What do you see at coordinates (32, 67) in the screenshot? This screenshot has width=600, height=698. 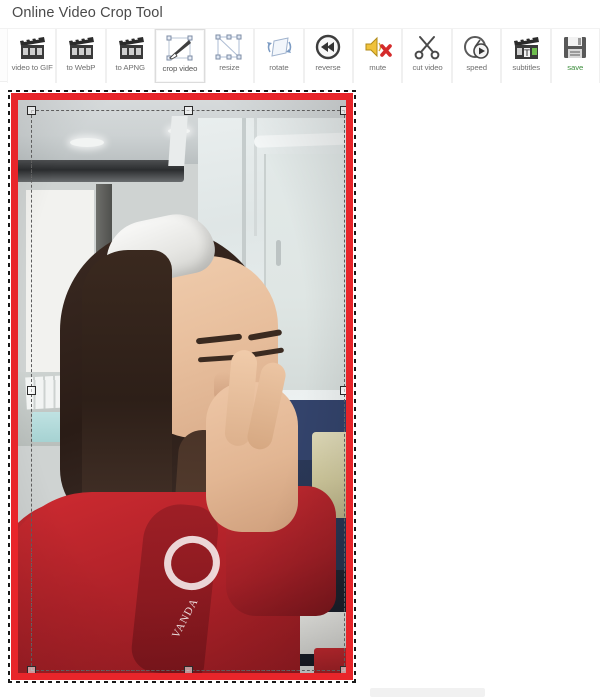 I see `tool-label: video to GIF` at bounding box center [32, 67].